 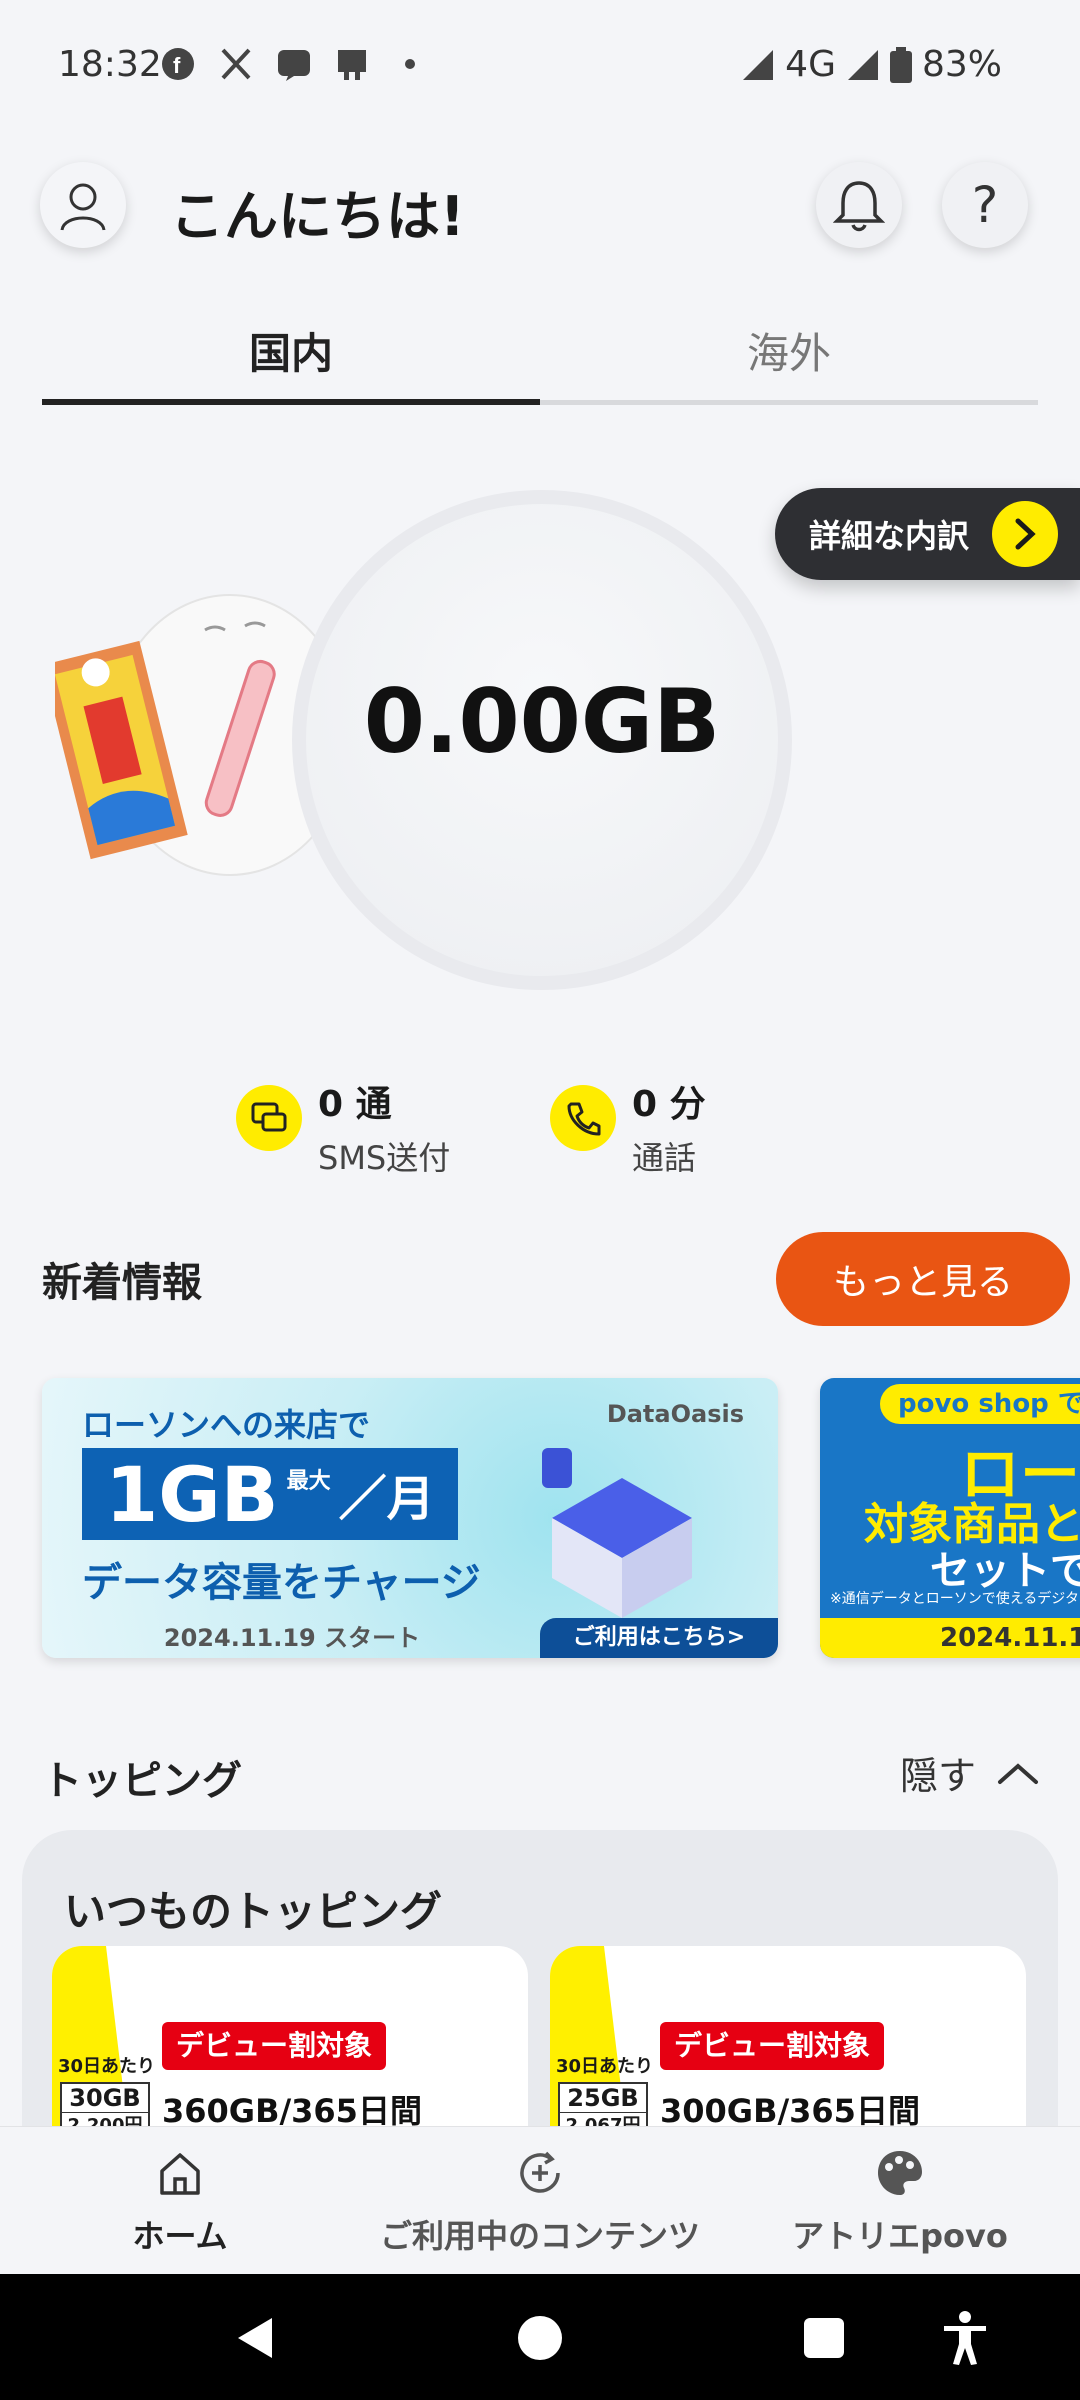 What do you see at coordinates (352, 64) in the screenshot?
I see `app-icon` at bounding box center [352, 64].